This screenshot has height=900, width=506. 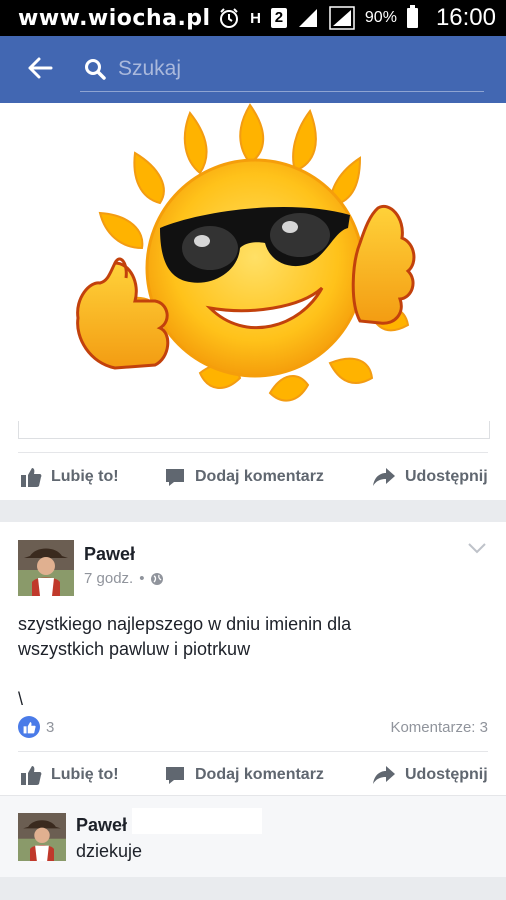 What do you see at coordinates (298, 69) in the screenshot?
I see `search-input` at bounding box center [298, 69].